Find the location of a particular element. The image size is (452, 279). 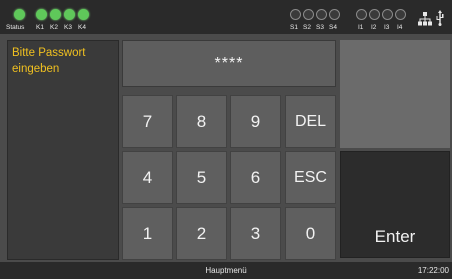

k1-led is located at coordinates (41, 14).